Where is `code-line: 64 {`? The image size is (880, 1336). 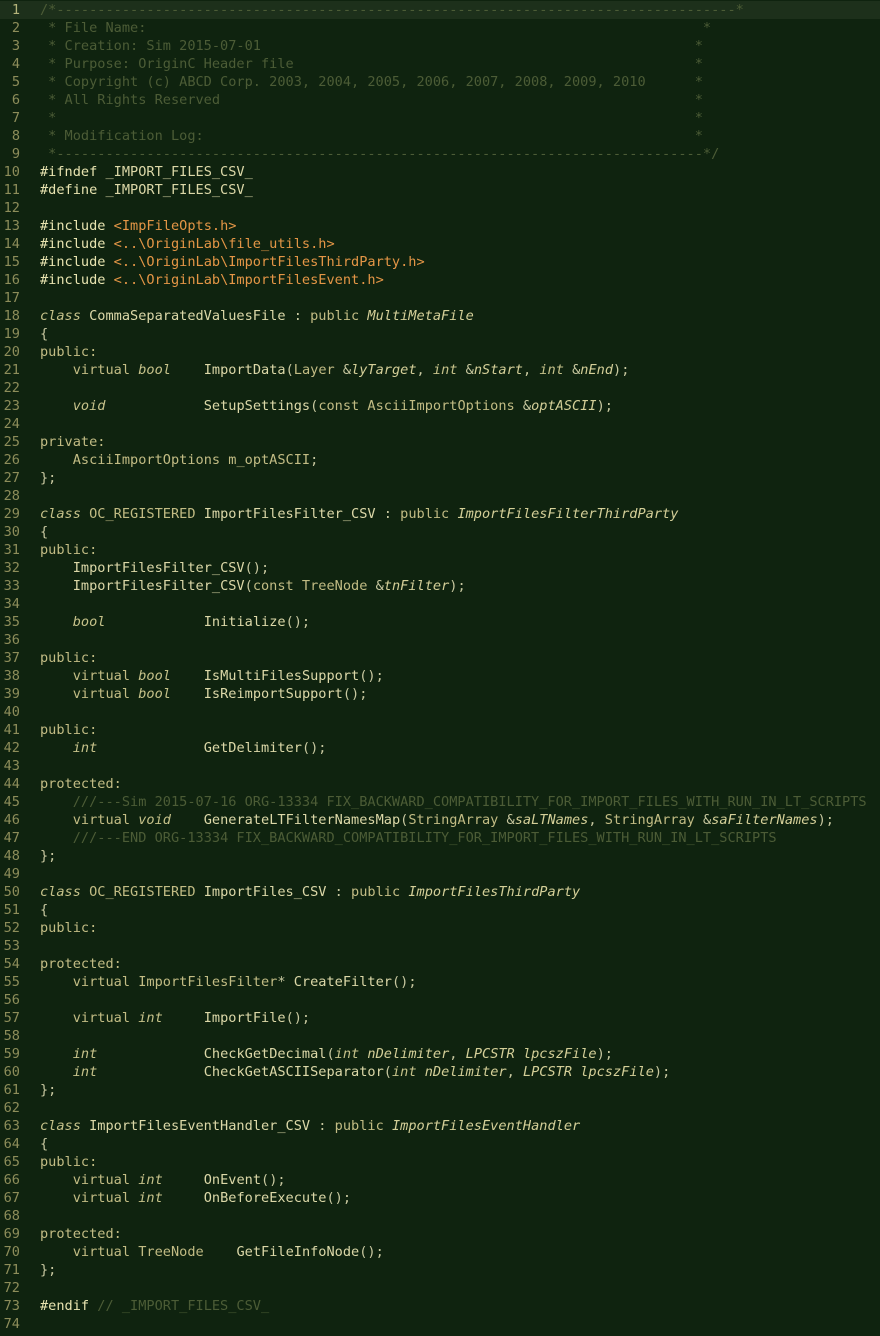
code-line: 64 { is located at coordinates (440, 1144).